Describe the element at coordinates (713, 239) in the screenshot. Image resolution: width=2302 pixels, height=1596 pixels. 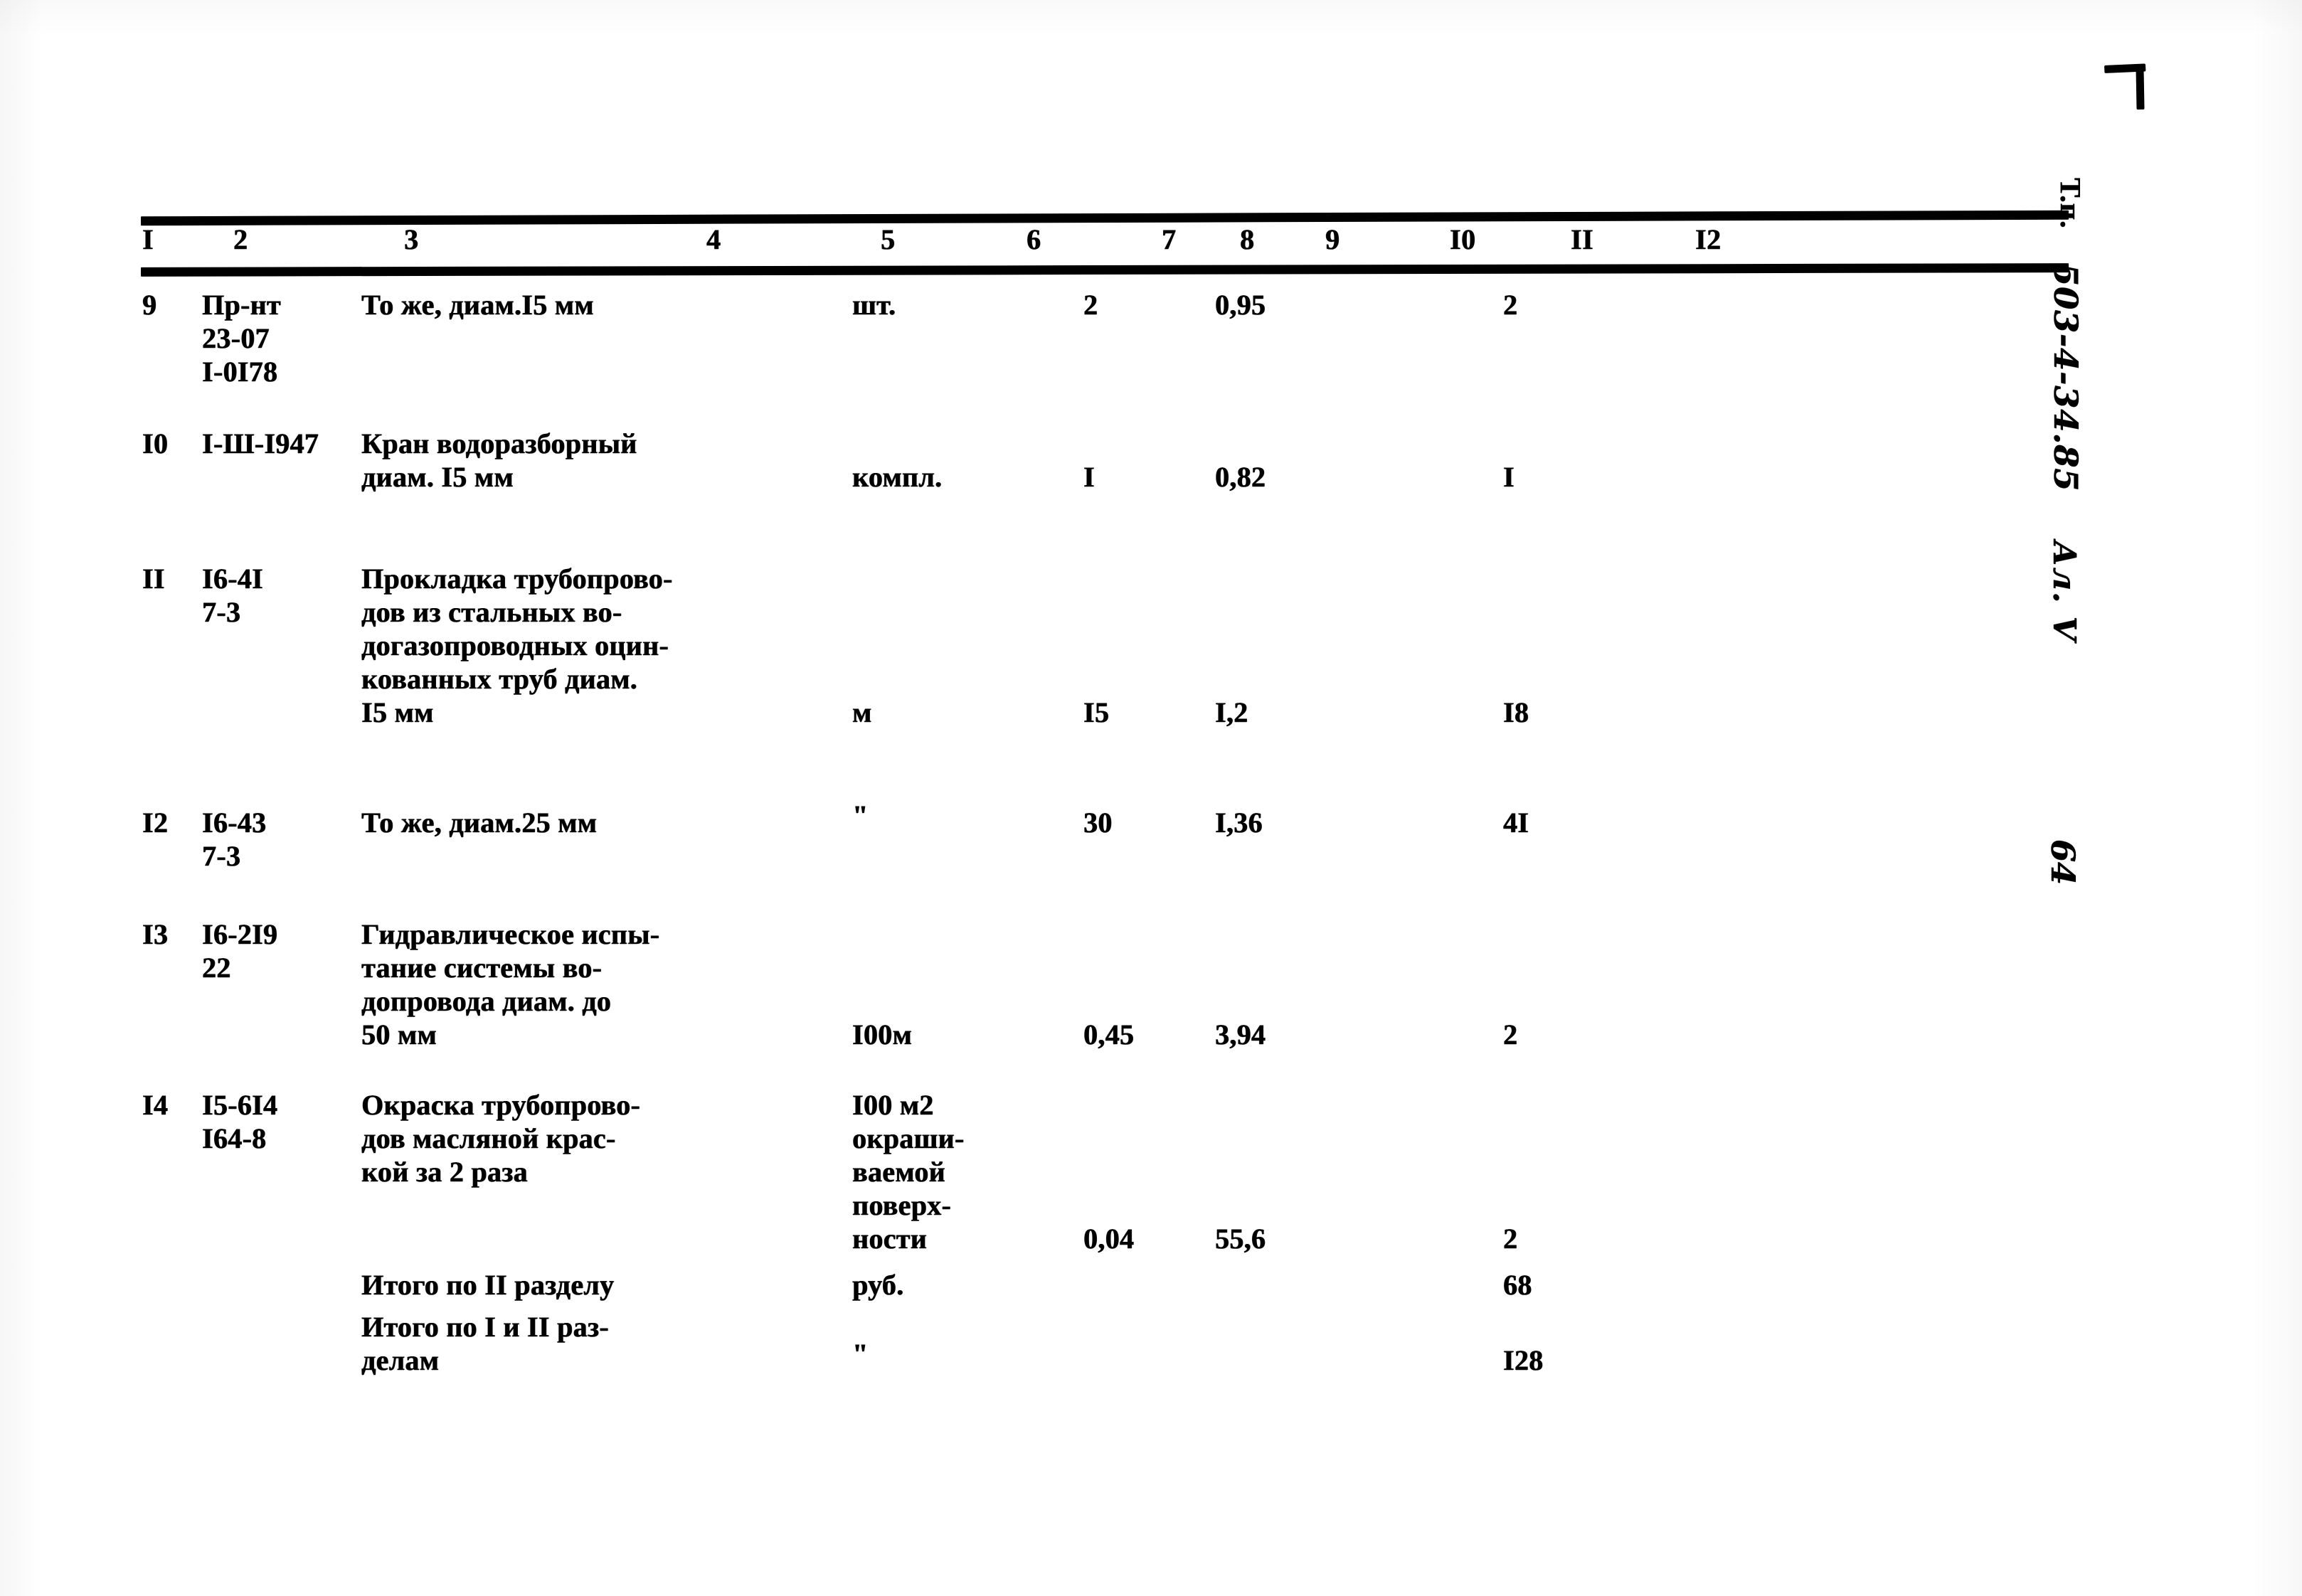
I see `column-header-4: 4` at that location.